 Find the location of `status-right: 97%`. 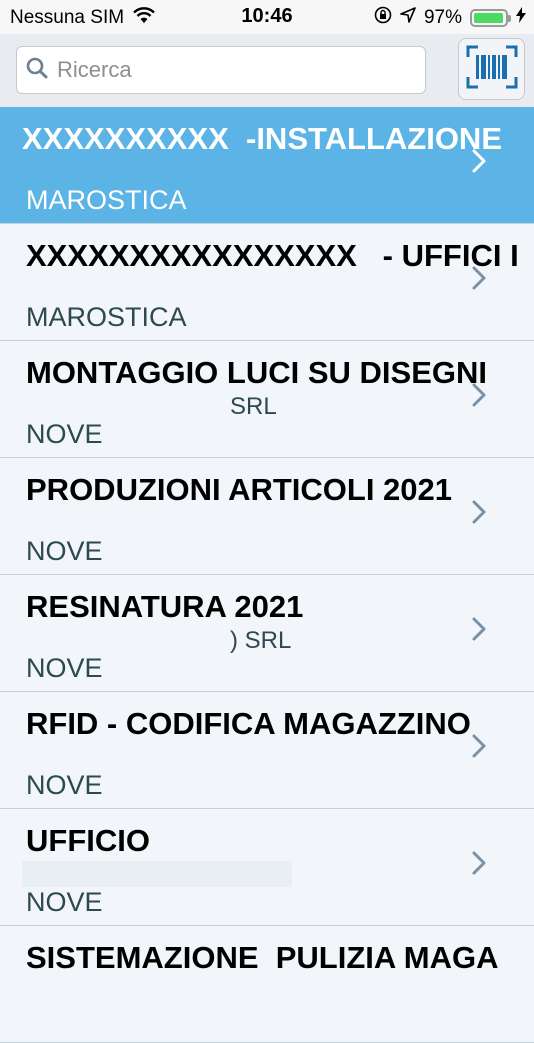

status-right: 97% is located at coordinates (450, 18).